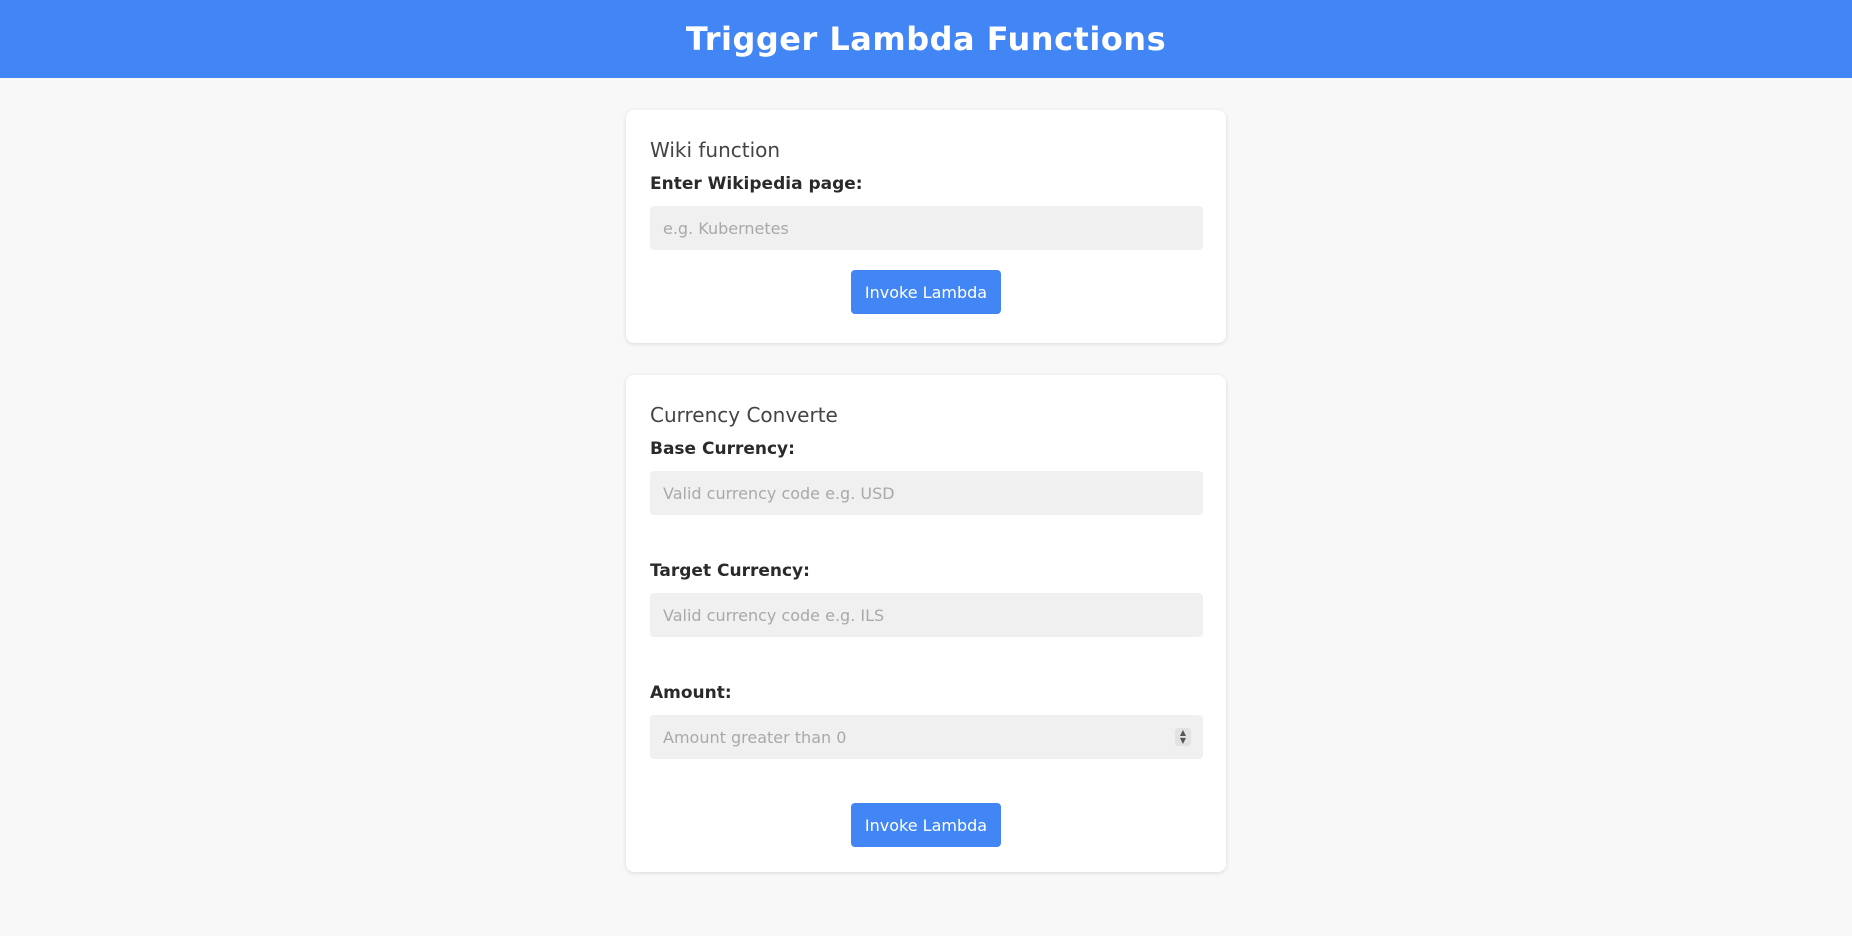 The height and width of the screenshot is (936, 1852). Describe the element at coordinates (744, 415) in the screenshot. I see `currency-card-title: Currency Converte` at that location.